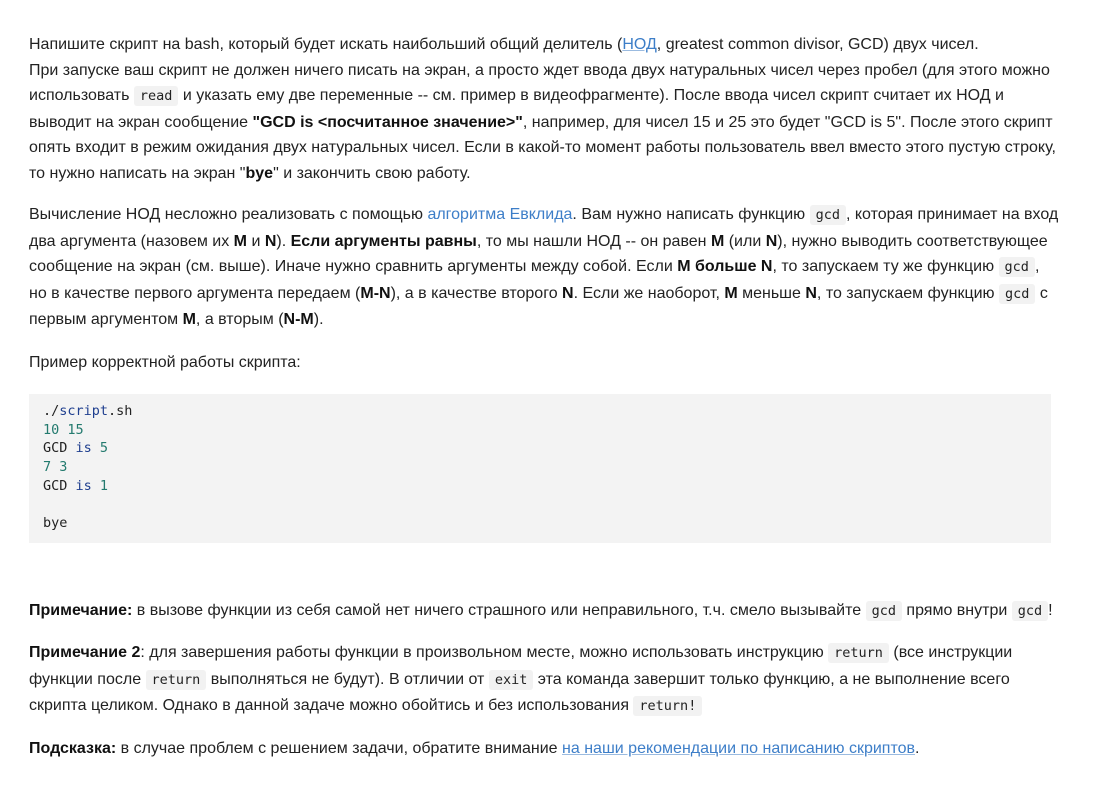  Describe the element at coordinates (298, 319) in the screenshot. I see `bold-n-minus-m: N-M` at that location.